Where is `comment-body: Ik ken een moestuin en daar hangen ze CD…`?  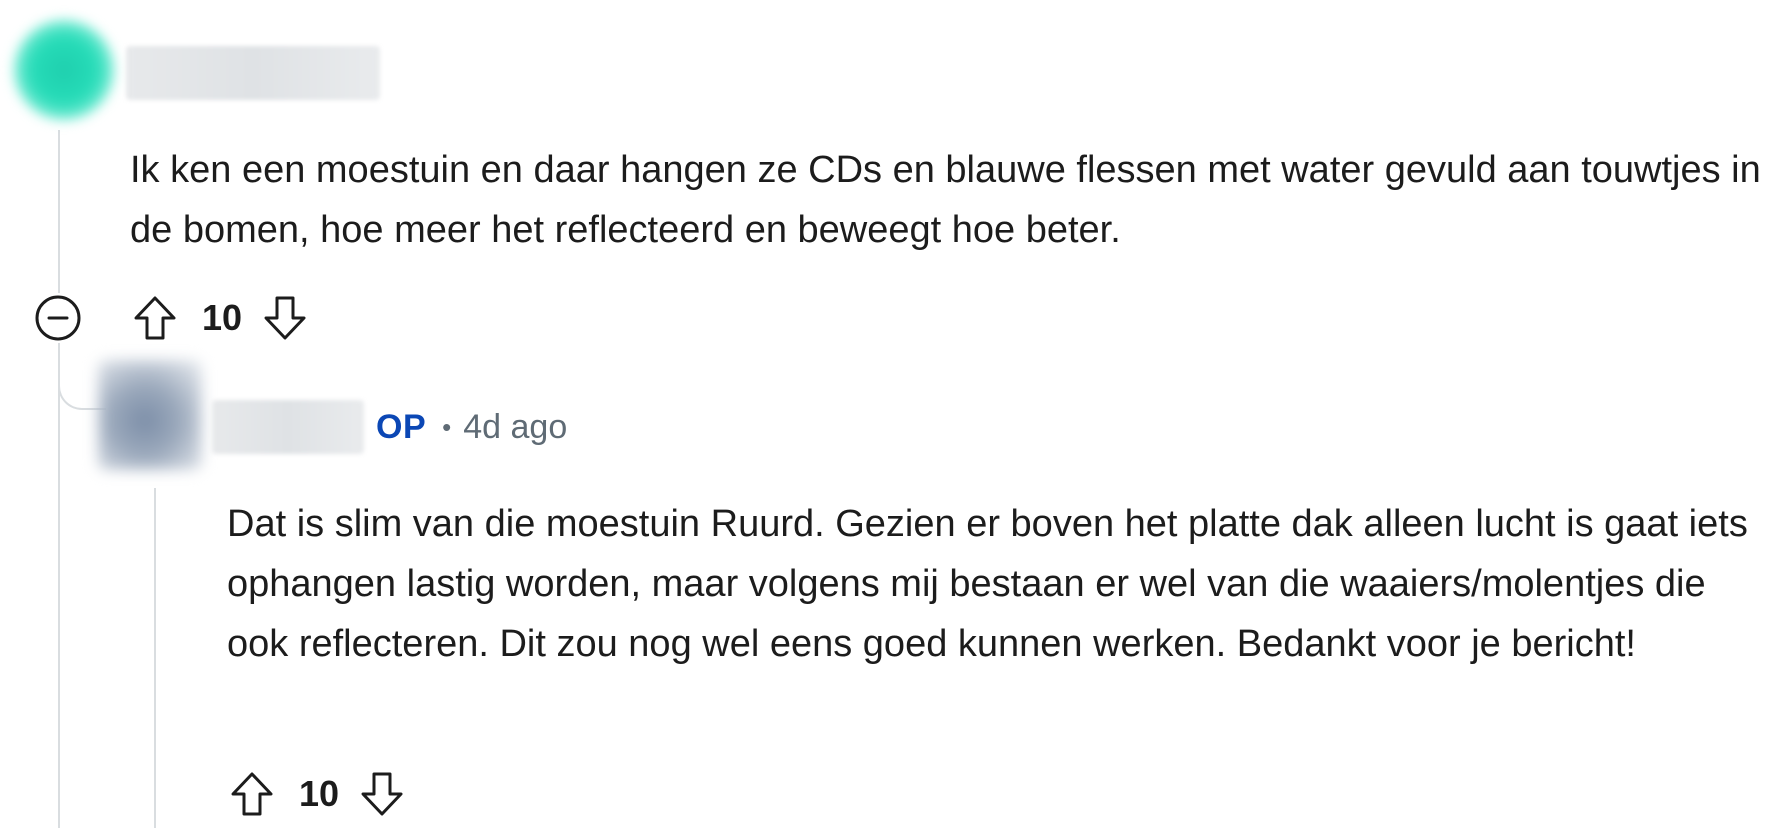
comment-body: Ik ken een moestuin en daar hangen ze CD… is located at coordinates (945, 200).